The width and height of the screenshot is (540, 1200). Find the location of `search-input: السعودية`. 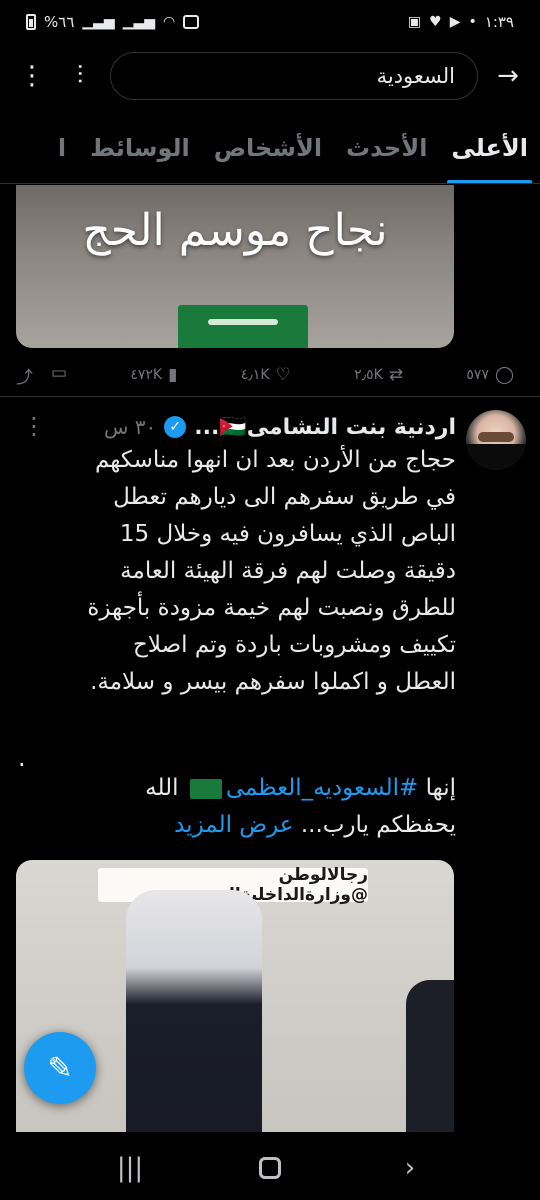

search-input: السعودية is located at coordinates (294, 76).